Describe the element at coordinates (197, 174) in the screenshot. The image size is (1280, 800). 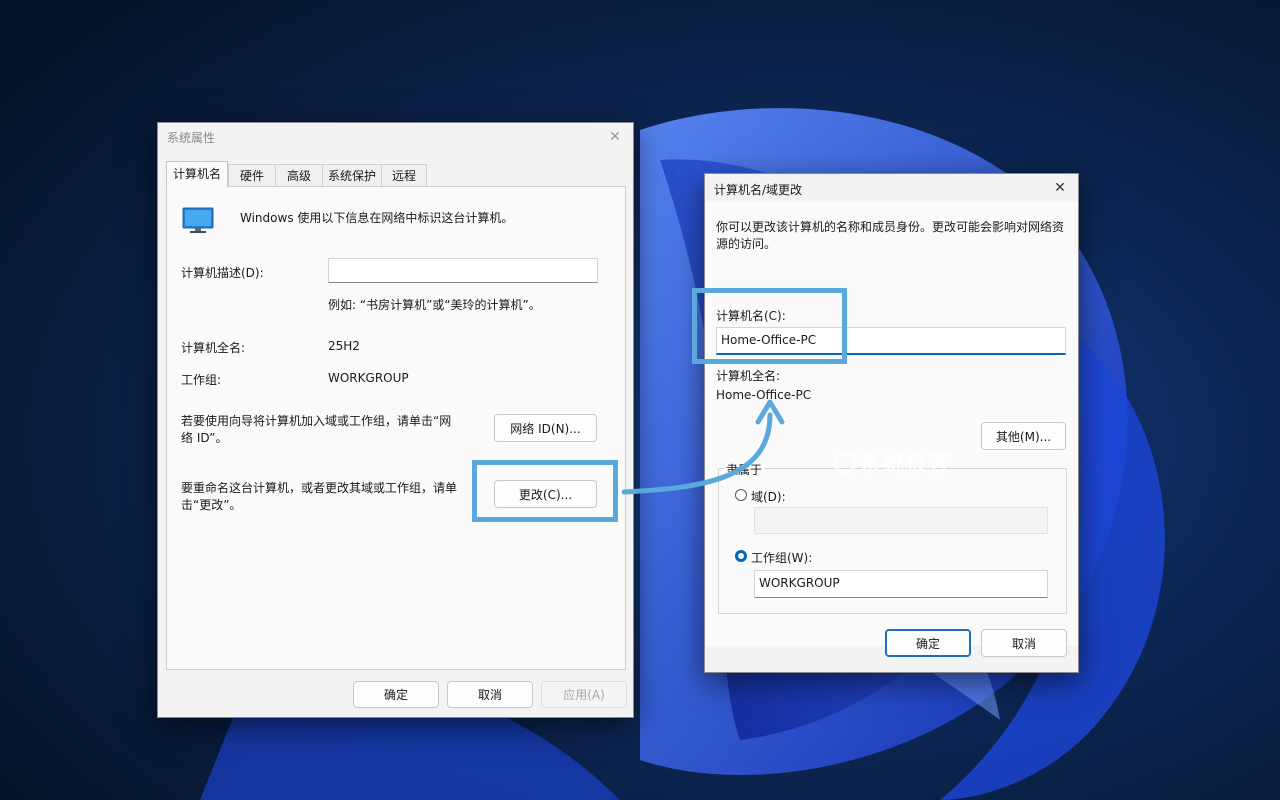
I see `tab-computer-name: 计算机名` at that location.